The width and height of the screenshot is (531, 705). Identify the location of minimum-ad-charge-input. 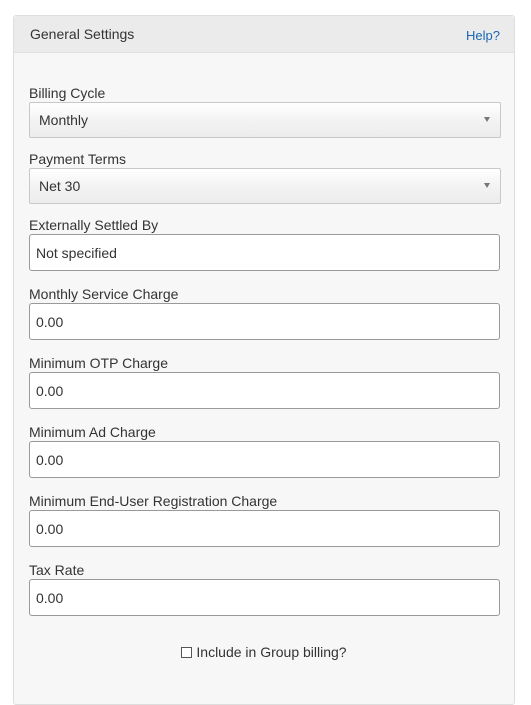
(264, 459).